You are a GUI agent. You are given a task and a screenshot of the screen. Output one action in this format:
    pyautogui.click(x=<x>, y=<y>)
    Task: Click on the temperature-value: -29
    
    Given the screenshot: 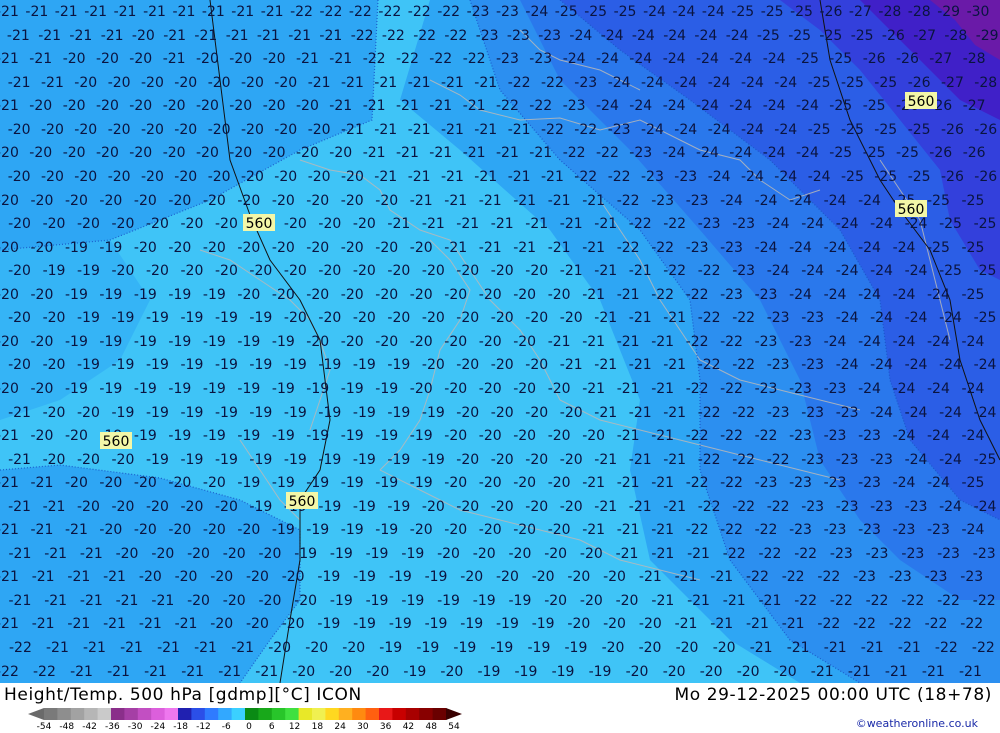 What is the action you would take?
    pyautogui.click(x=948, y=12)
    